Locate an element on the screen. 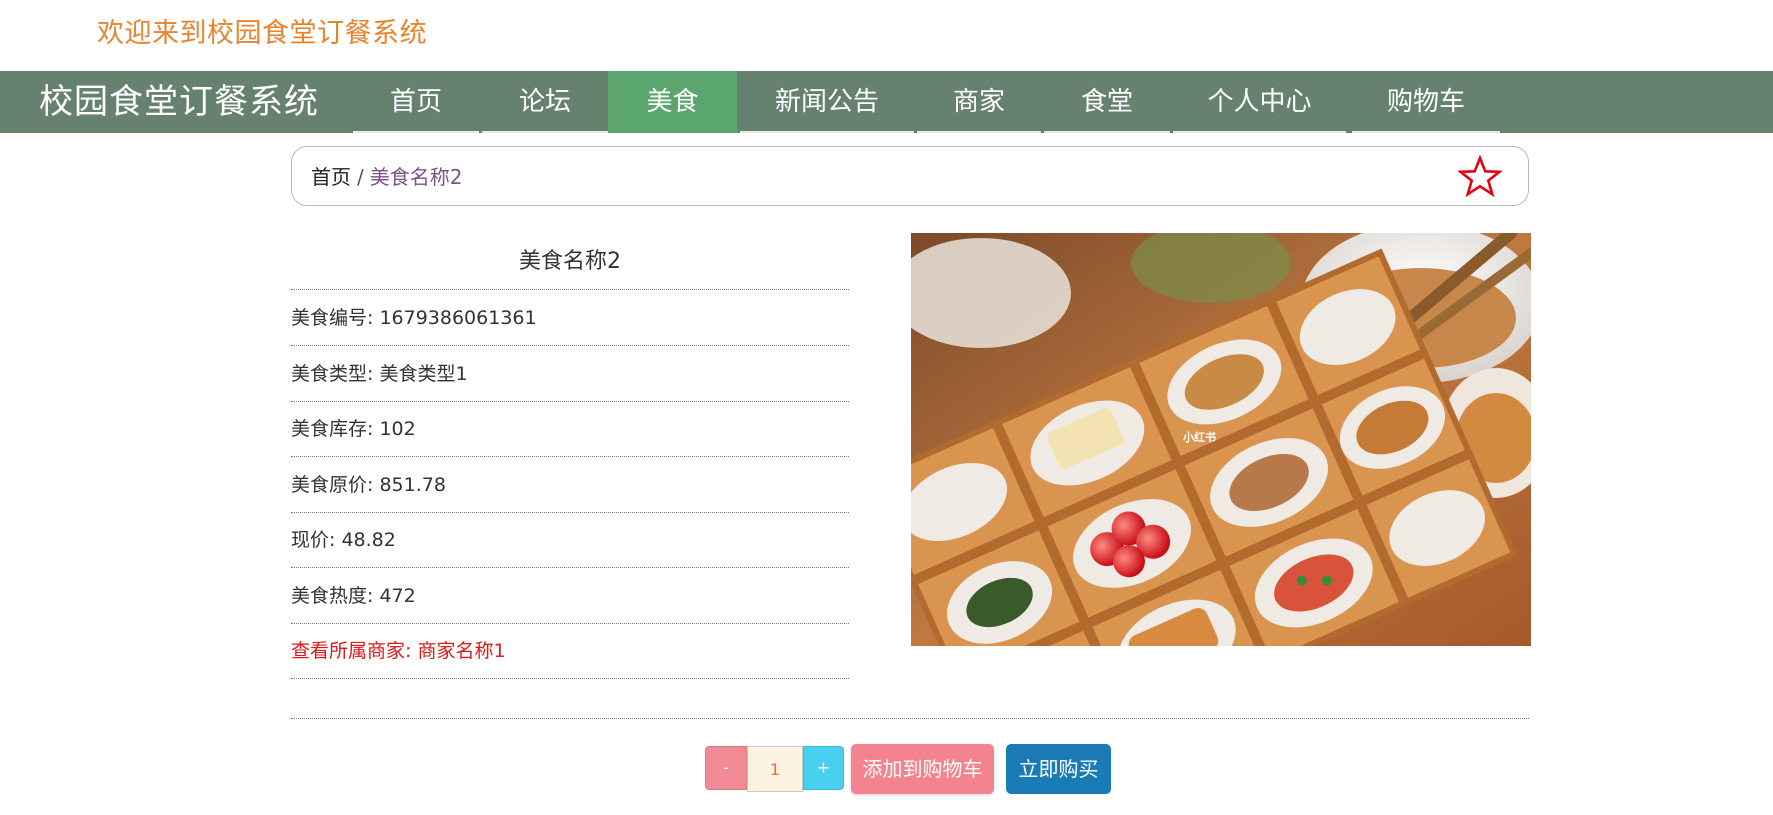 This screenshot has height=815, width=1773. quantity-decrease-button: - is located at coordinates (726, 768).